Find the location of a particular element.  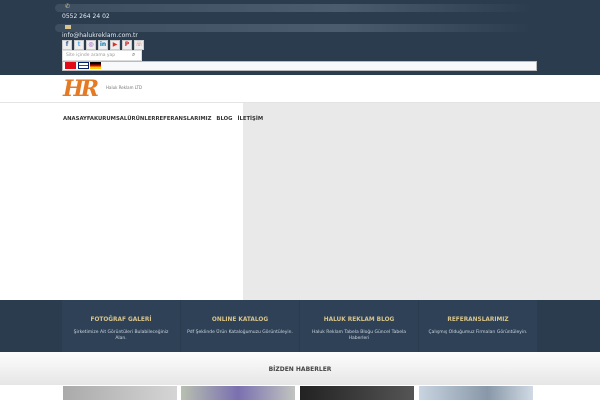

nav-iletisim: İLETİŞİM is located at coordinates (250, 119).